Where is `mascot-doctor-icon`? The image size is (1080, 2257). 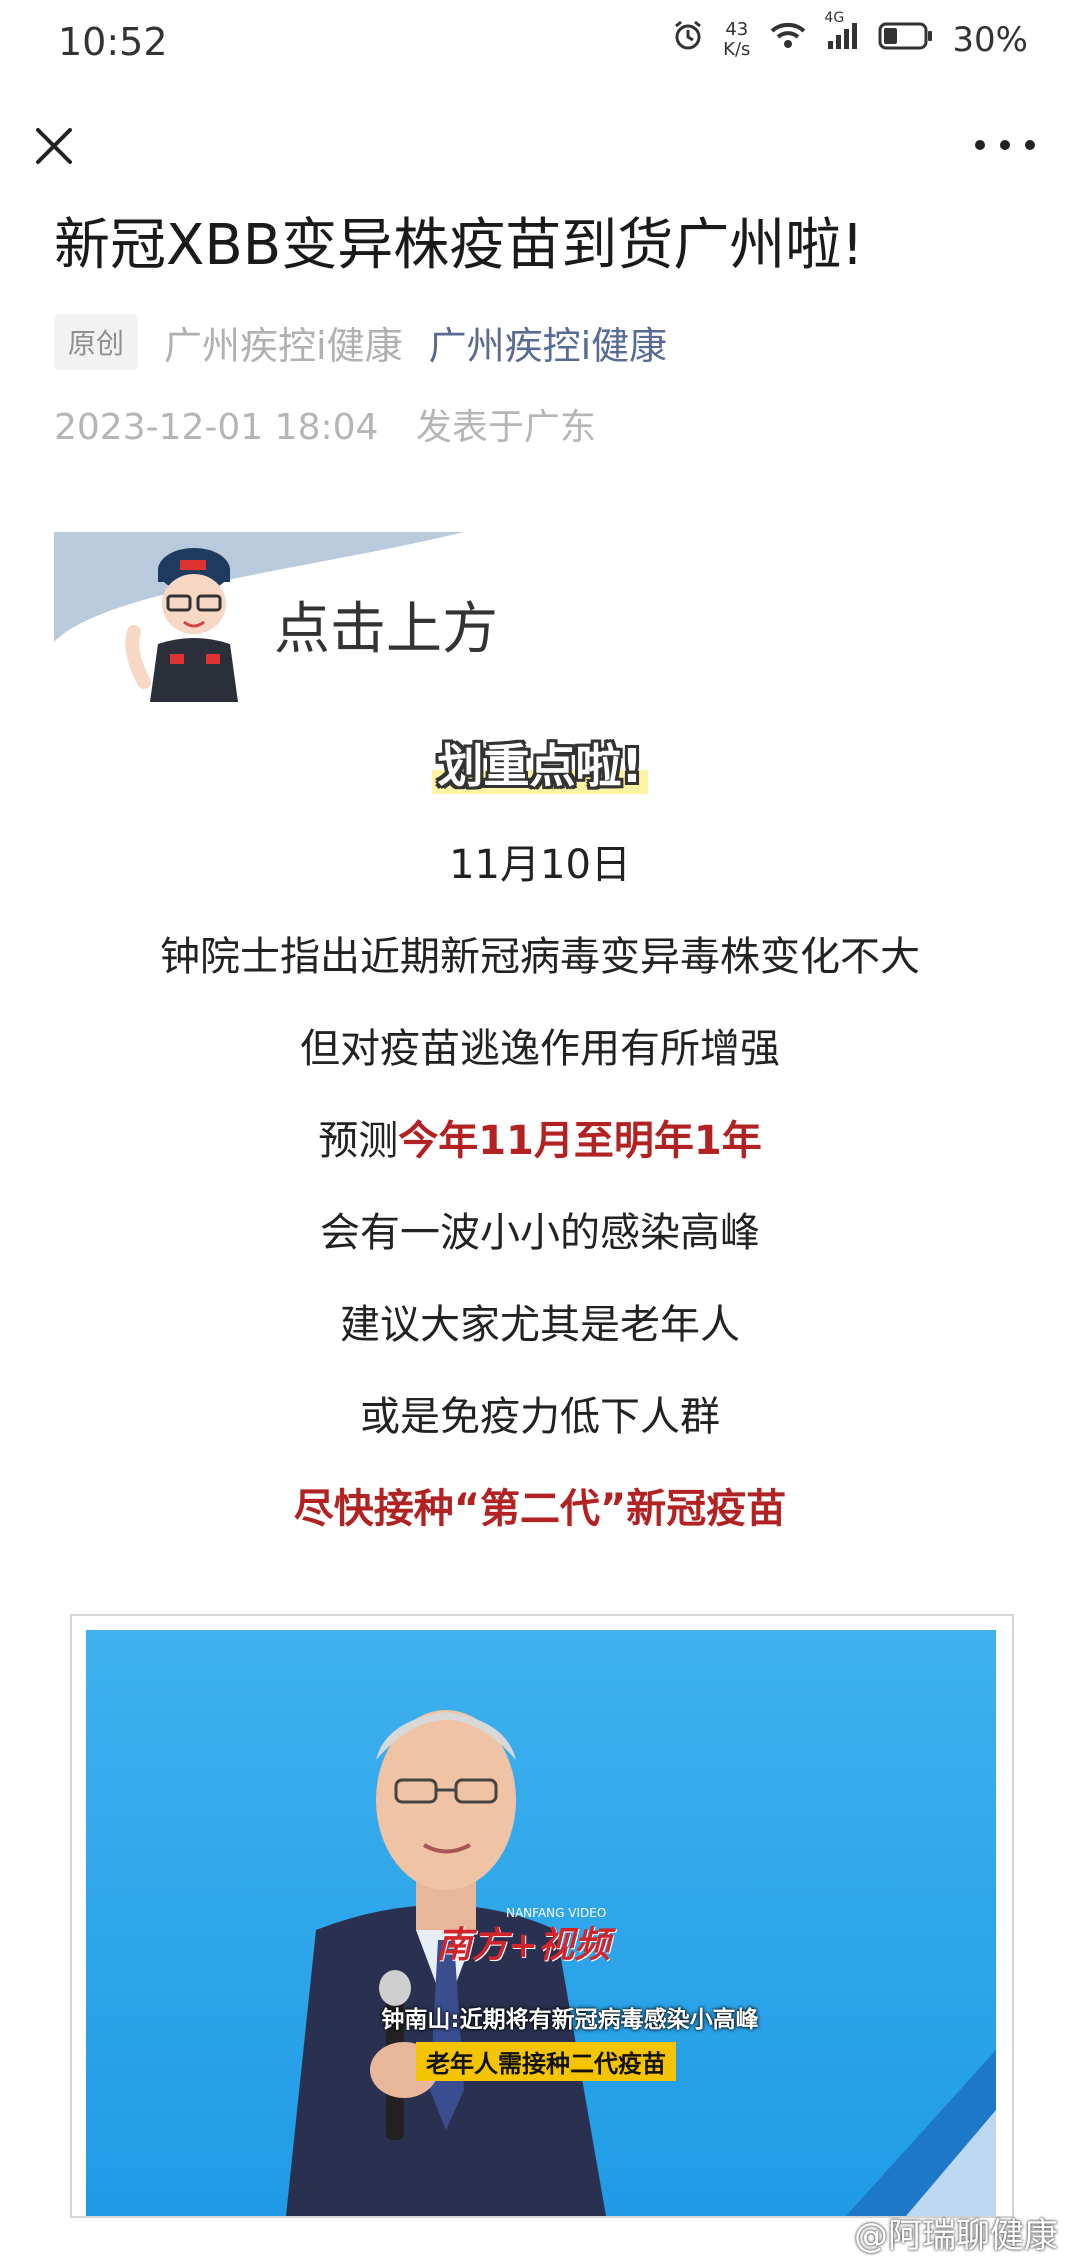 mascot-doctor-icon is located at coordinates (181, 625).